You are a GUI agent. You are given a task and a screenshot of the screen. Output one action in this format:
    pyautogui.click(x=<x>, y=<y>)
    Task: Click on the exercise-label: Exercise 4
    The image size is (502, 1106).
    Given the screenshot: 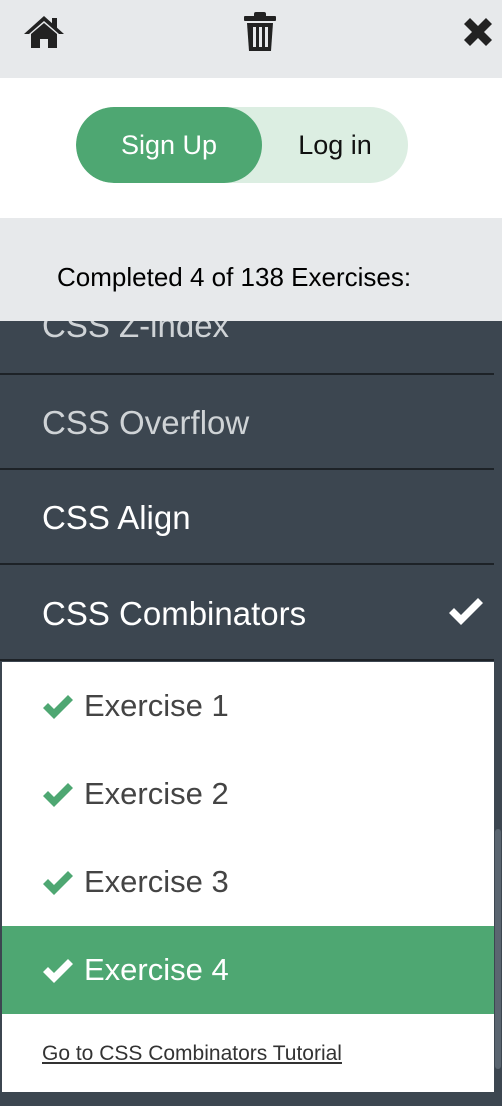 What is the action you would take?
    pyautogui.click(x=156, y=969)
    